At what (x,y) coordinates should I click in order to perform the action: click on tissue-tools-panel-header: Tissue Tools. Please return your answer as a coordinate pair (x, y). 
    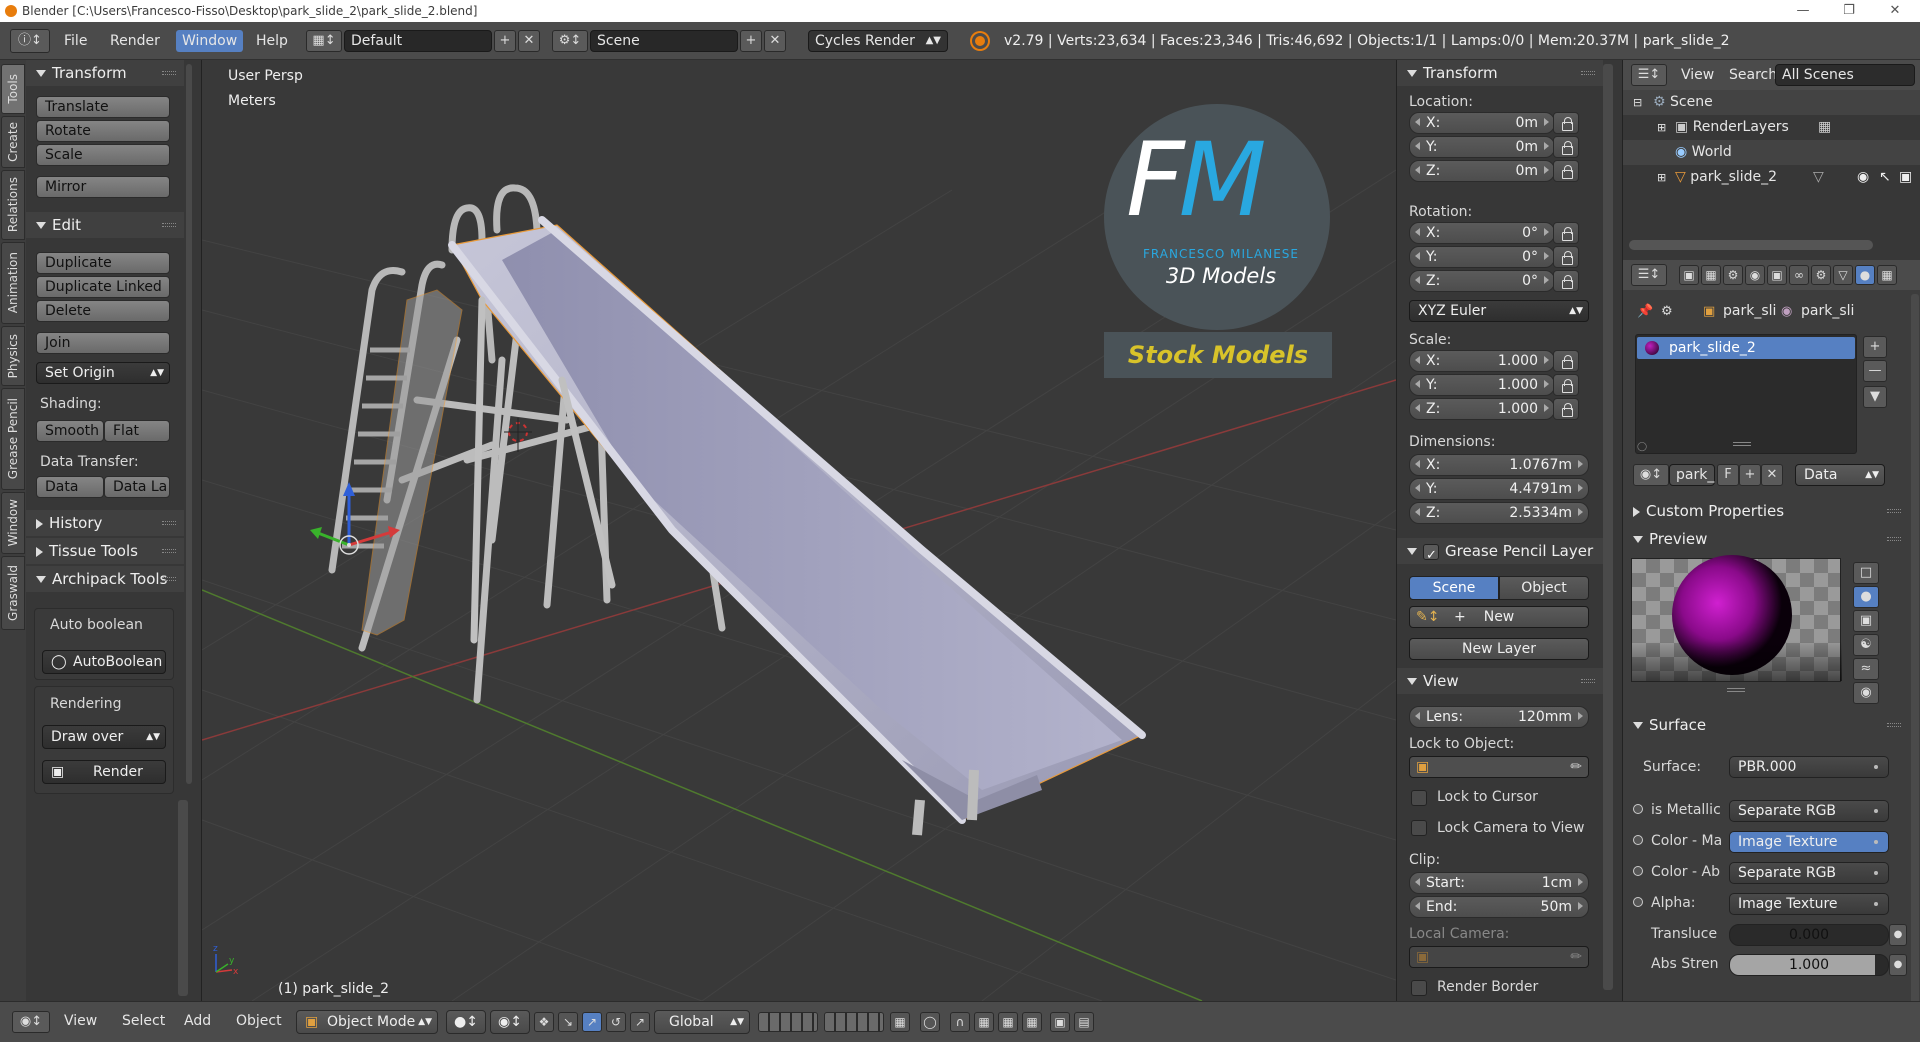
    Looking at the image, I should click on (105, 551).